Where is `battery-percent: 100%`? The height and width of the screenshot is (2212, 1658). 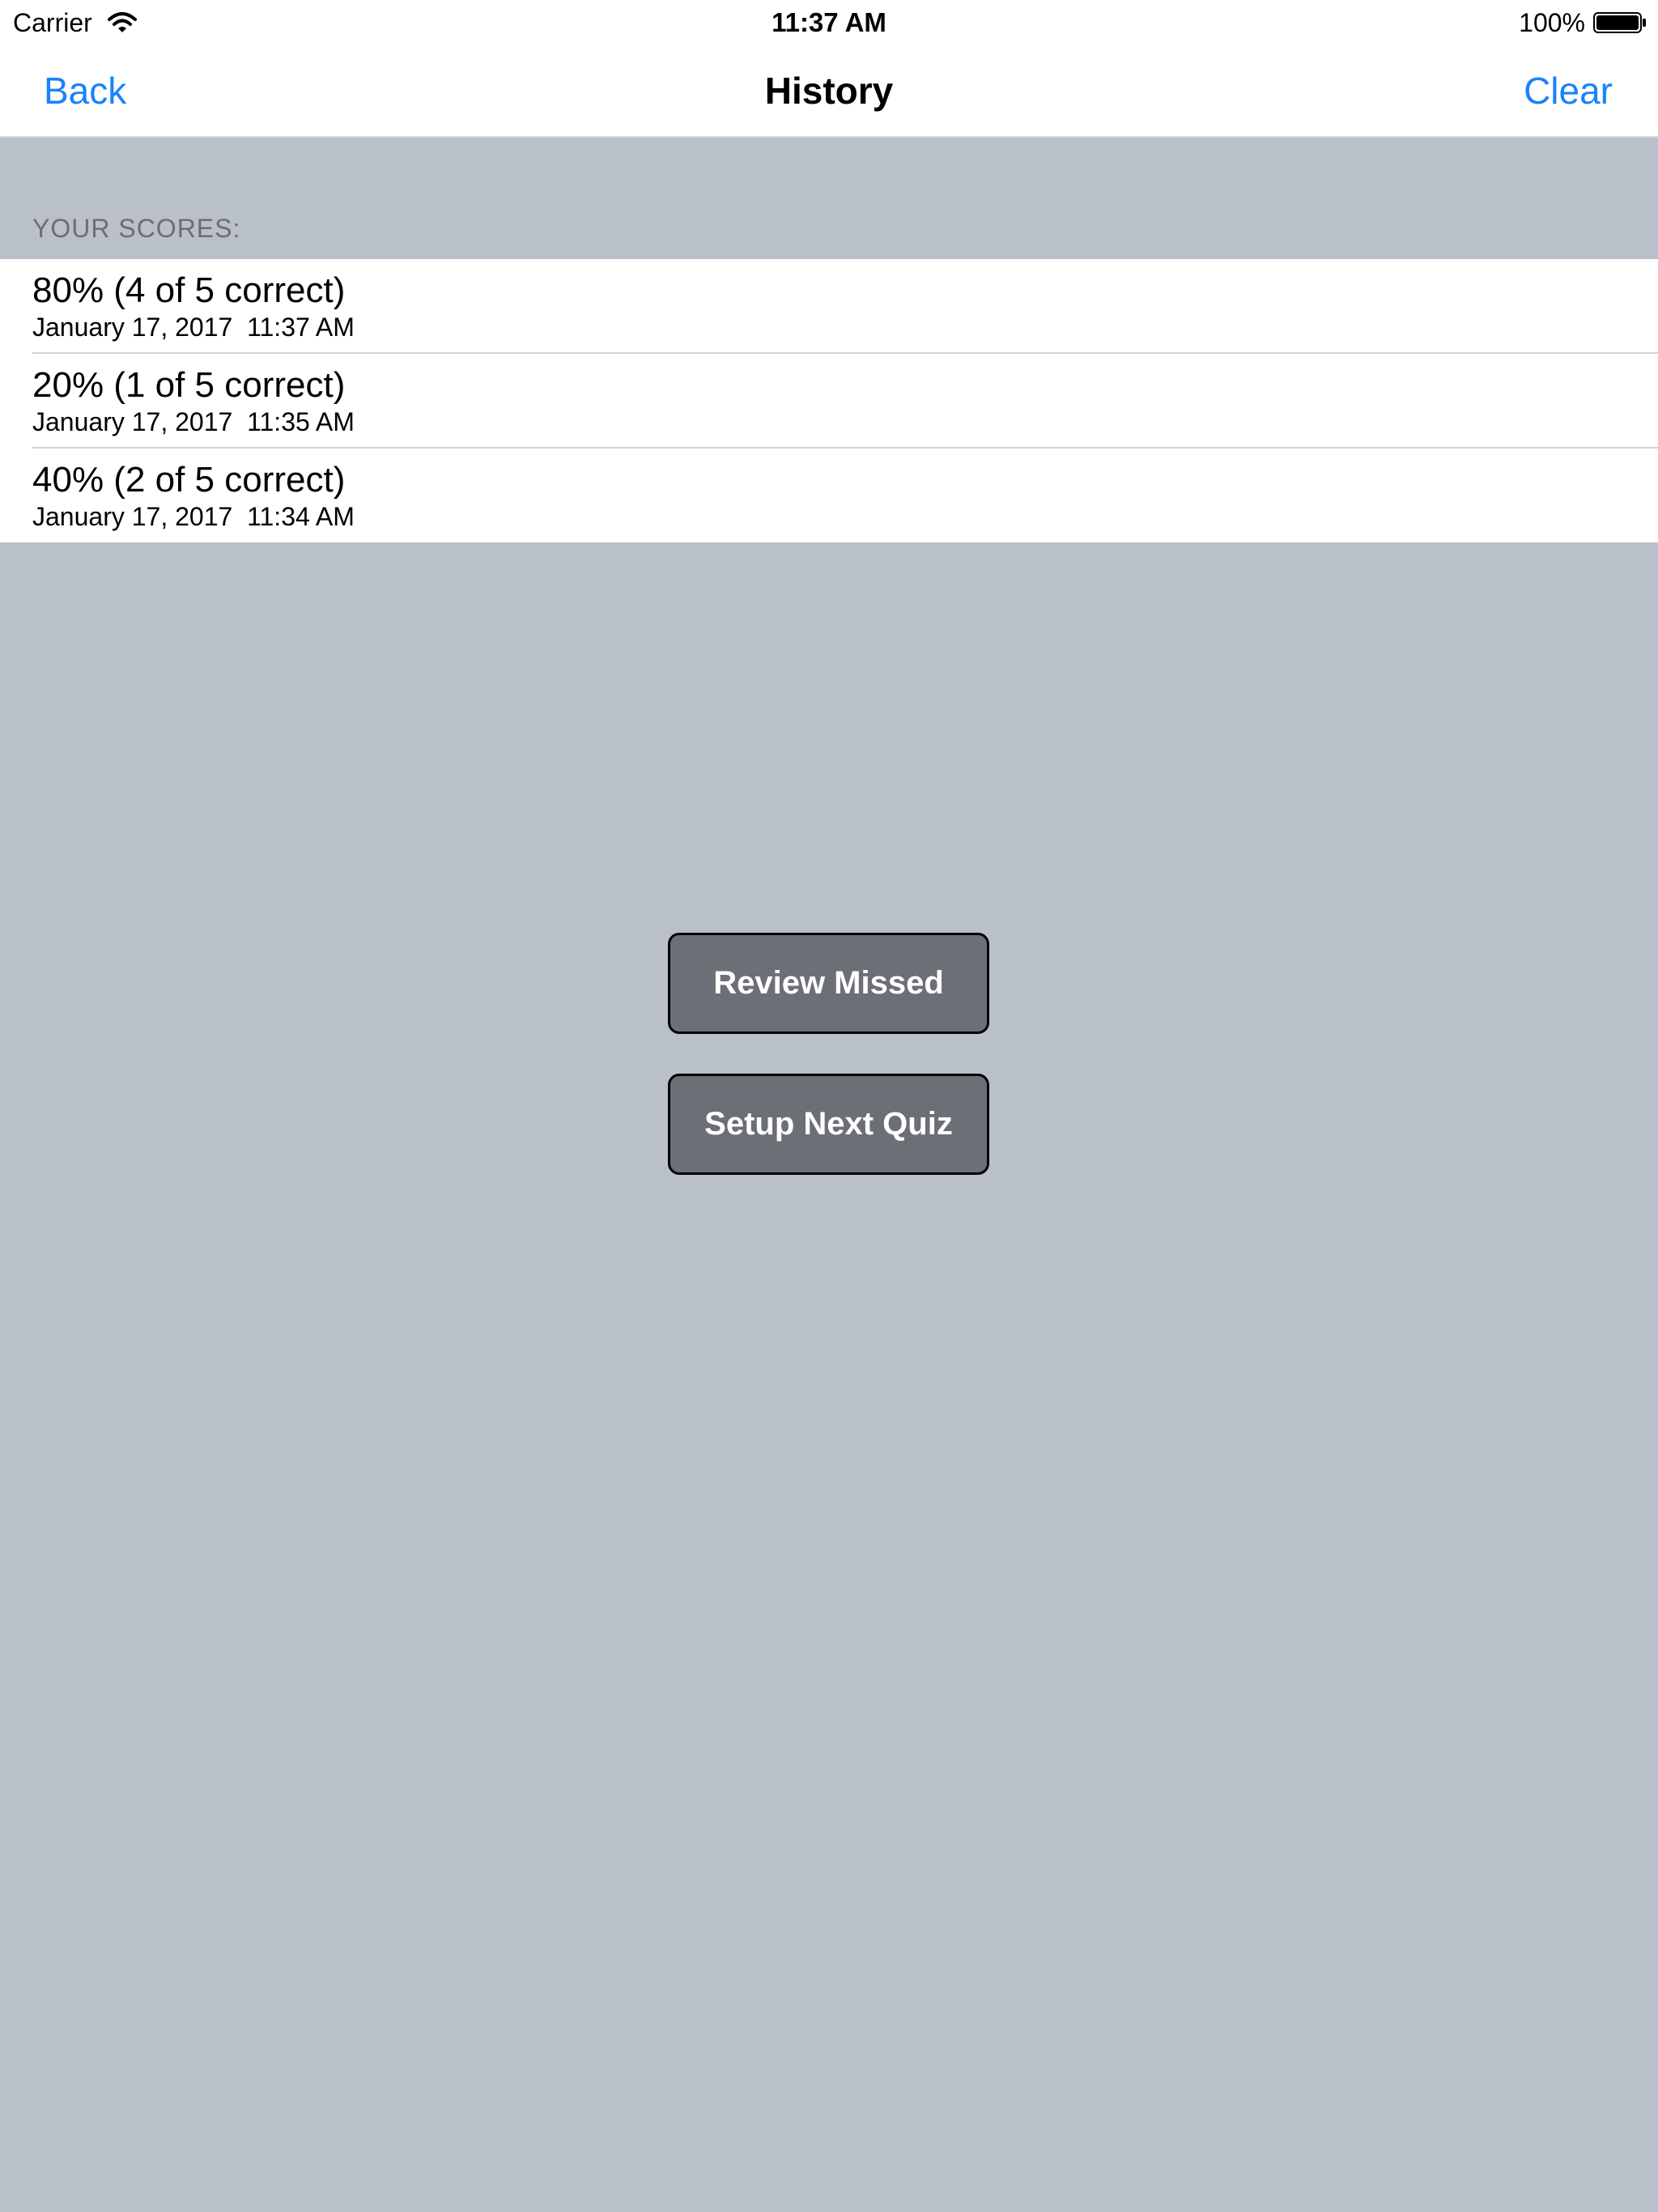 battery-percent: 100% is located at coordinates (1552, 22).